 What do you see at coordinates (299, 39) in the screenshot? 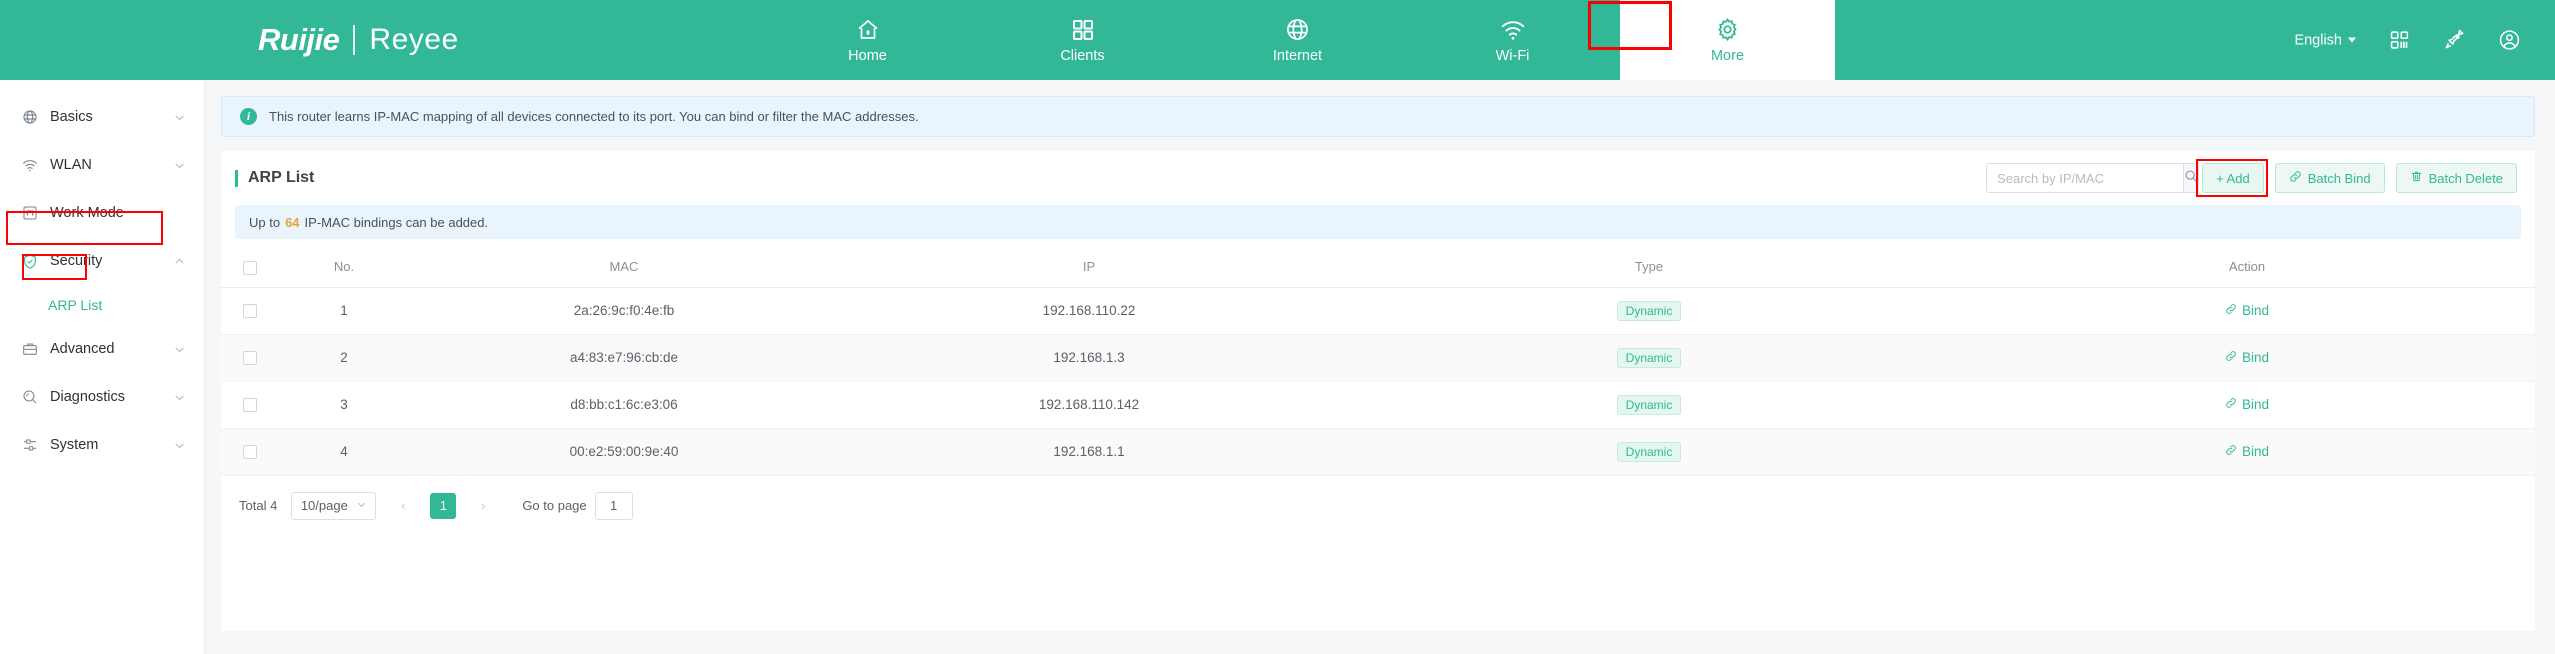
I see `brand-ruijie: Ruijie` at bounding box center [299, 39].